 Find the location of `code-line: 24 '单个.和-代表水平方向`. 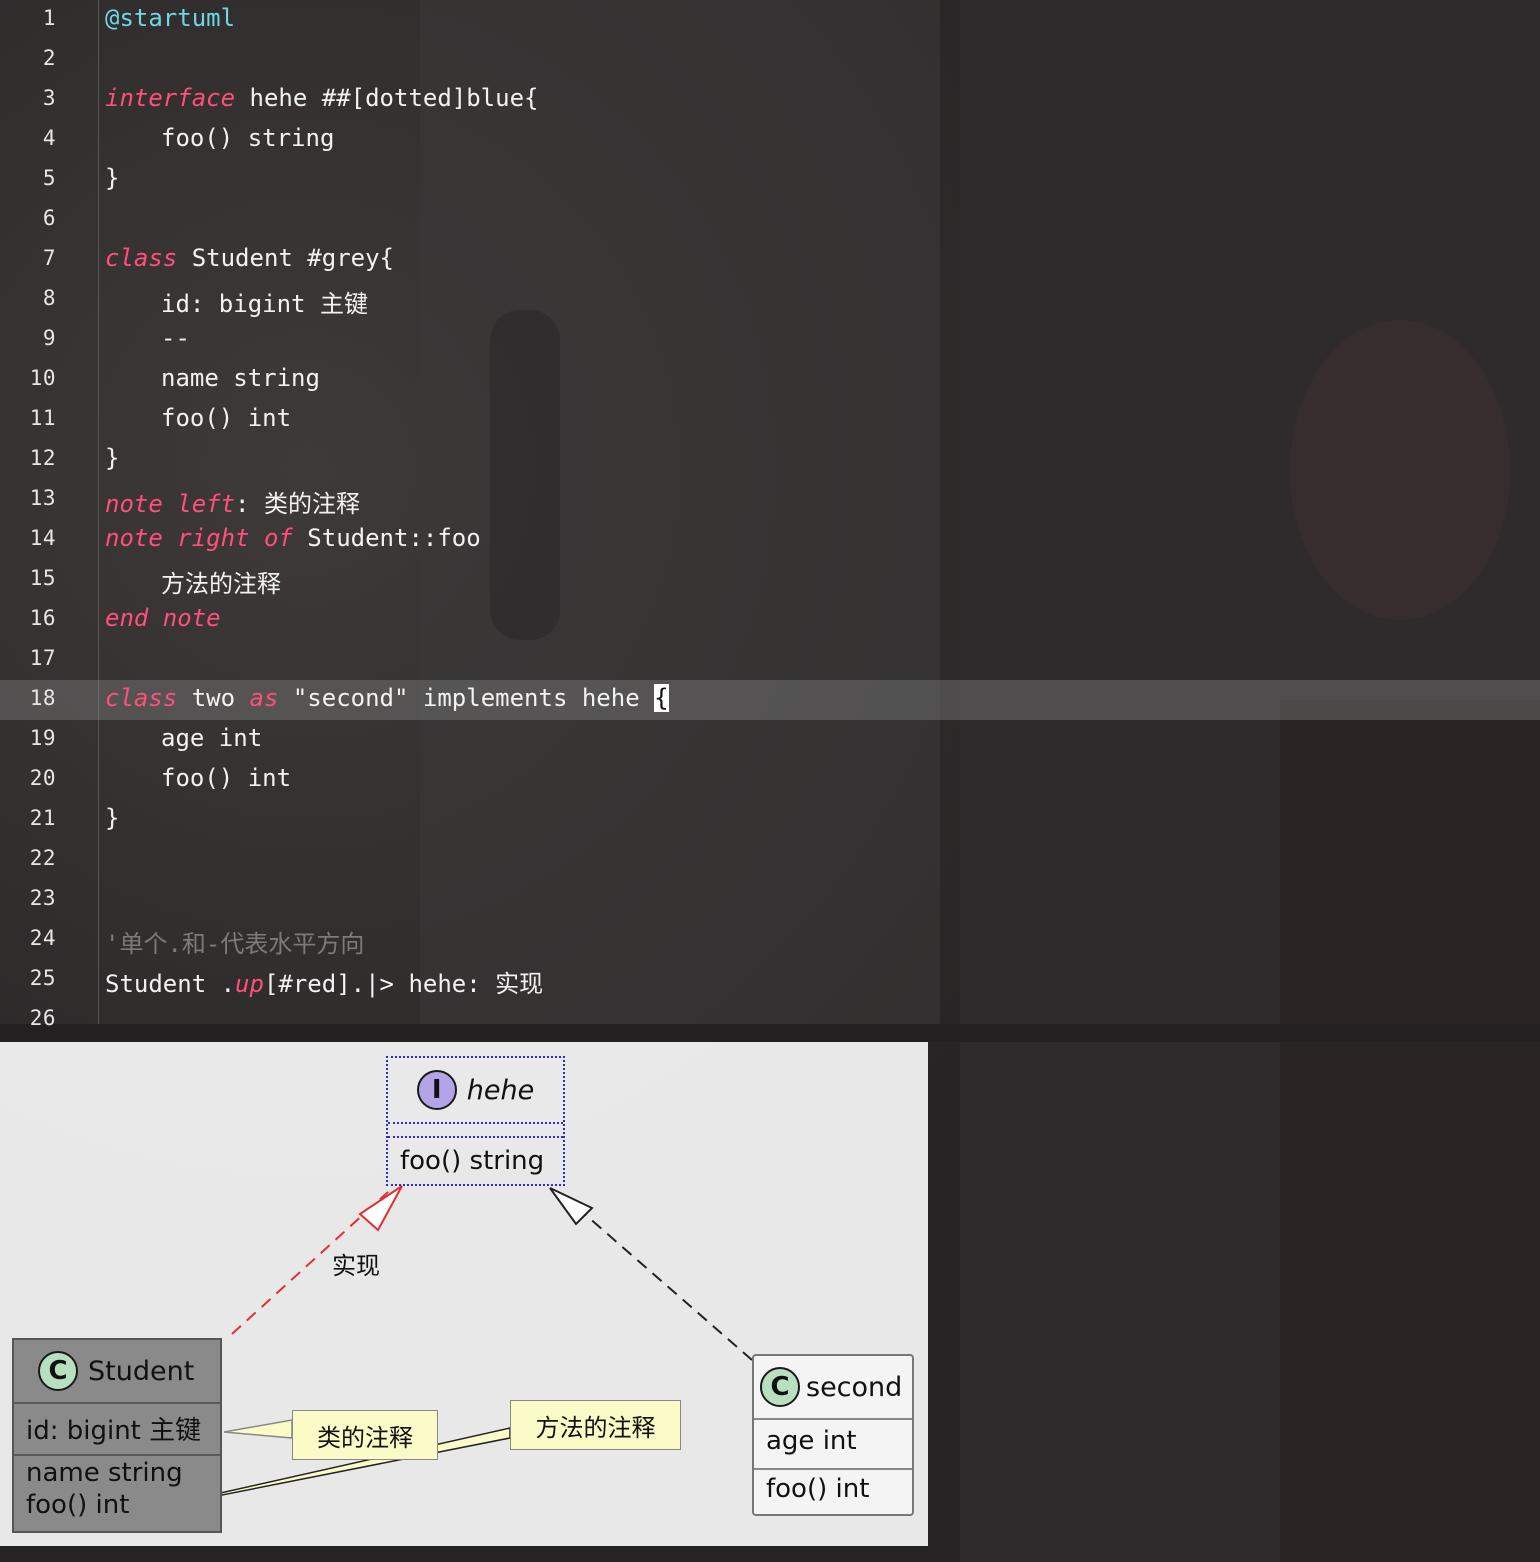

code-line: 24 '单个.和-代表水平方向 is located at coordinates (770, 940).